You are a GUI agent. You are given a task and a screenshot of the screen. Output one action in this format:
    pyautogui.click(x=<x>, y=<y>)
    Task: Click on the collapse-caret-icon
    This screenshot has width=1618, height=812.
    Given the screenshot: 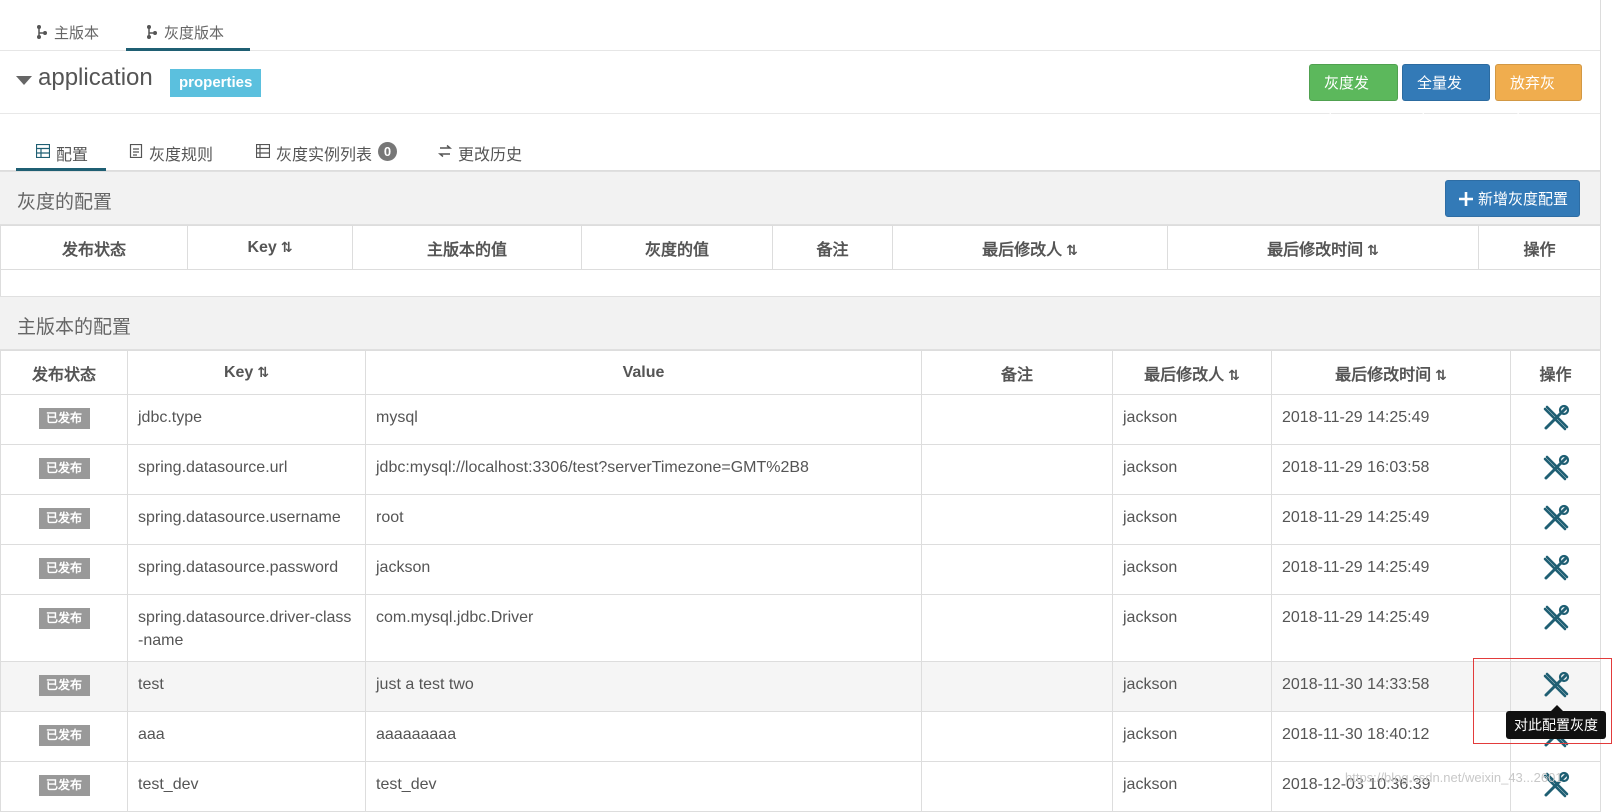 What is the action you would take?
    pyautogui.click(x=24, y=80)
    